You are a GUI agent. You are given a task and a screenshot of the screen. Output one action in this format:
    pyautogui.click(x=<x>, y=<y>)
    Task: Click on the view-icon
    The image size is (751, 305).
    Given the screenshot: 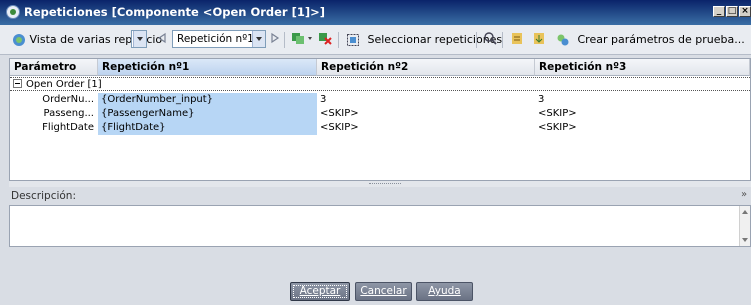 What is the action you would take?
    pyautogui.click(x=19, y=40)
    